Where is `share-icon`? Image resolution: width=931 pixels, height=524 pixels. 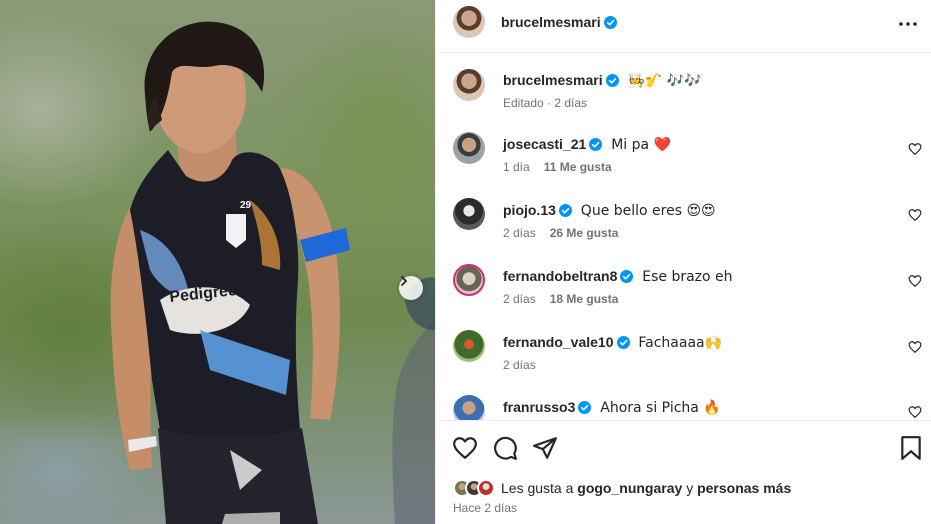
share-icon is located at coordinates (545, 448).